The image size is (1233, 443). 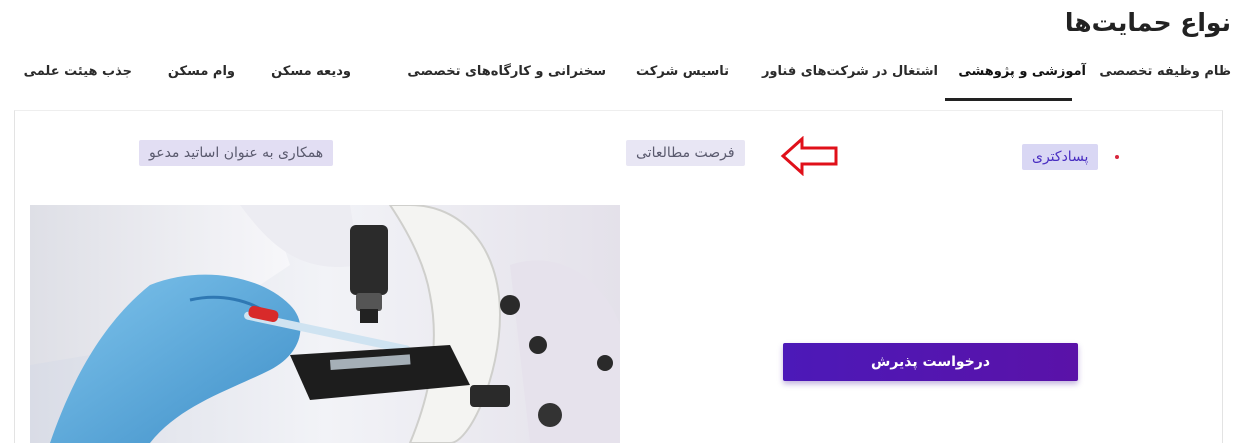 I want to click on tab-specialized-military-service: ظام وظیفه تخصصی, so click(x=1165, y=71).